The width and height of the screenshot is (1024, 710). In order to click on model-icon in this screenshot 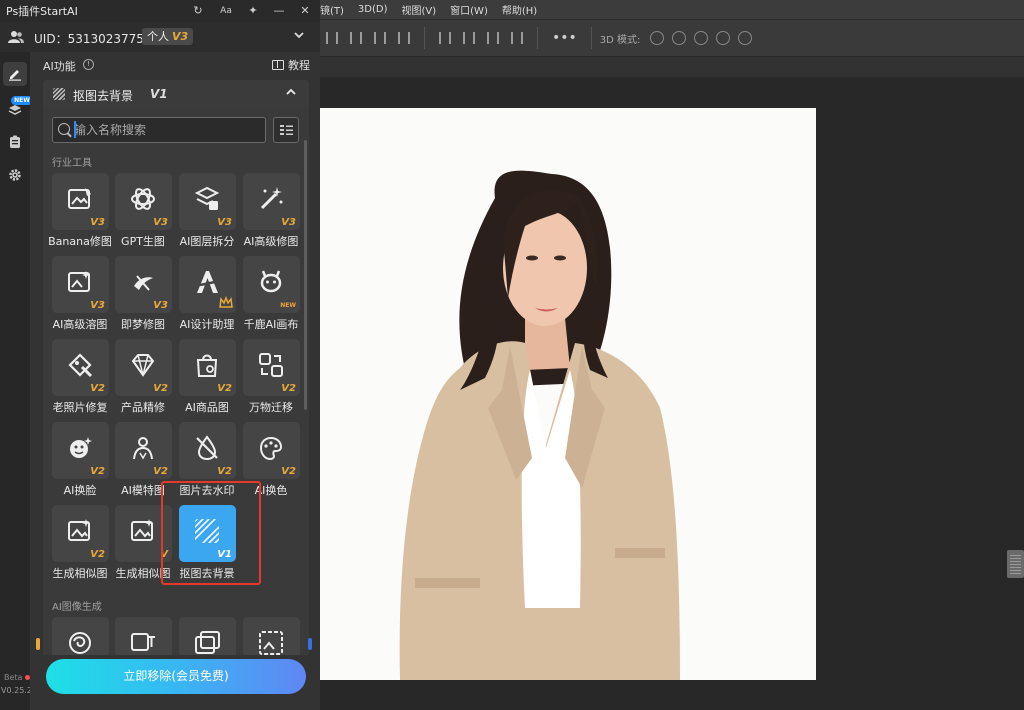, I will do `click(143, 448)`.